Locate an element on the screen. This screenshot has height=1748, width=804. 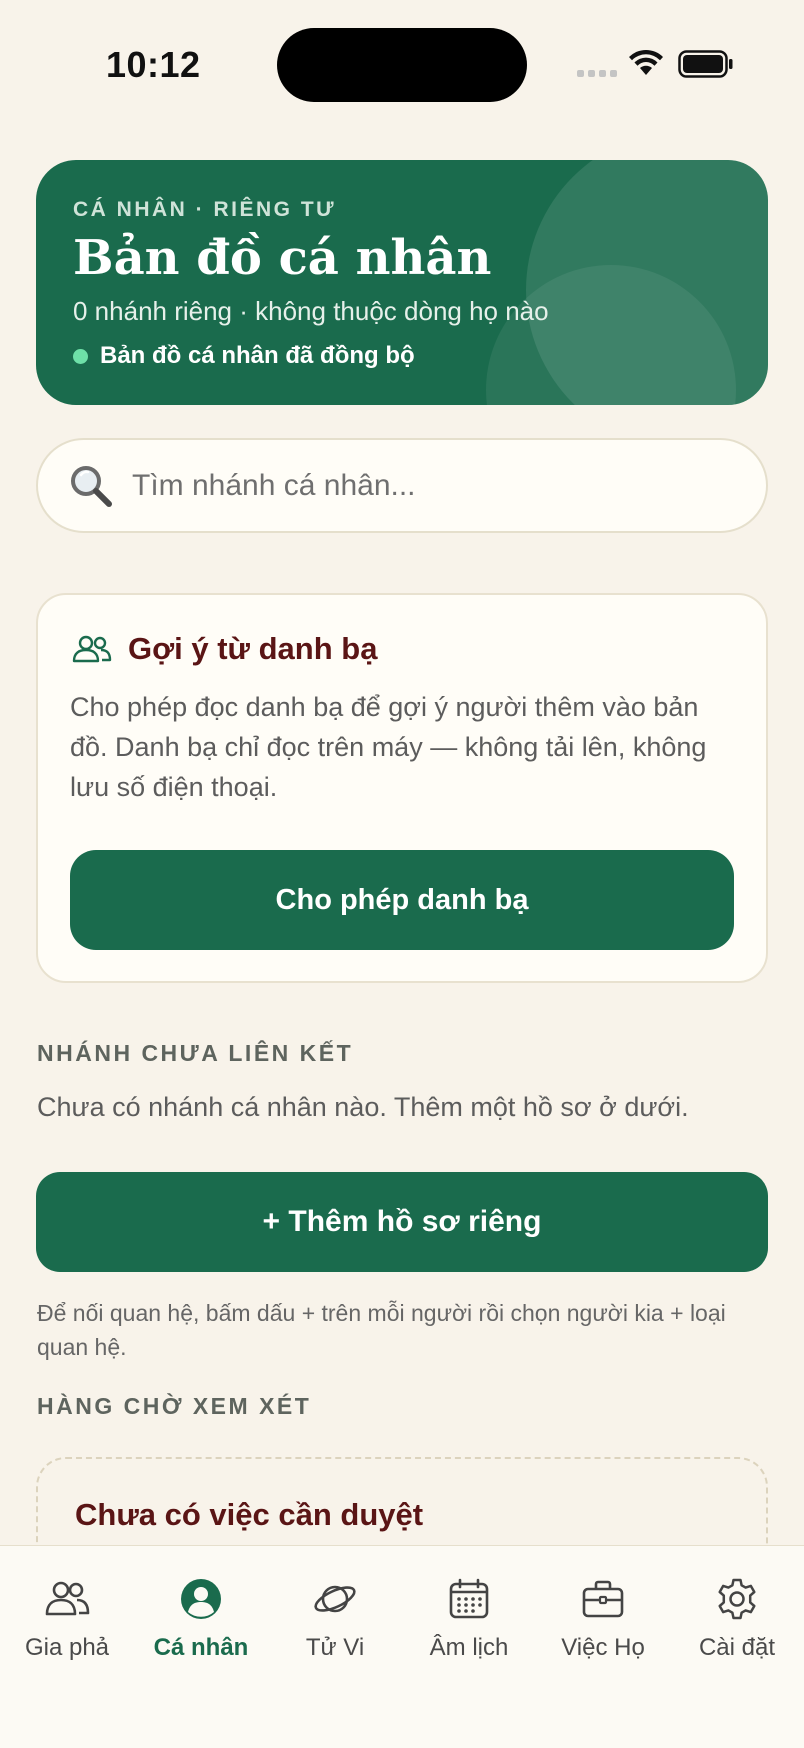
people-icon is located at coordinates (92, 649).